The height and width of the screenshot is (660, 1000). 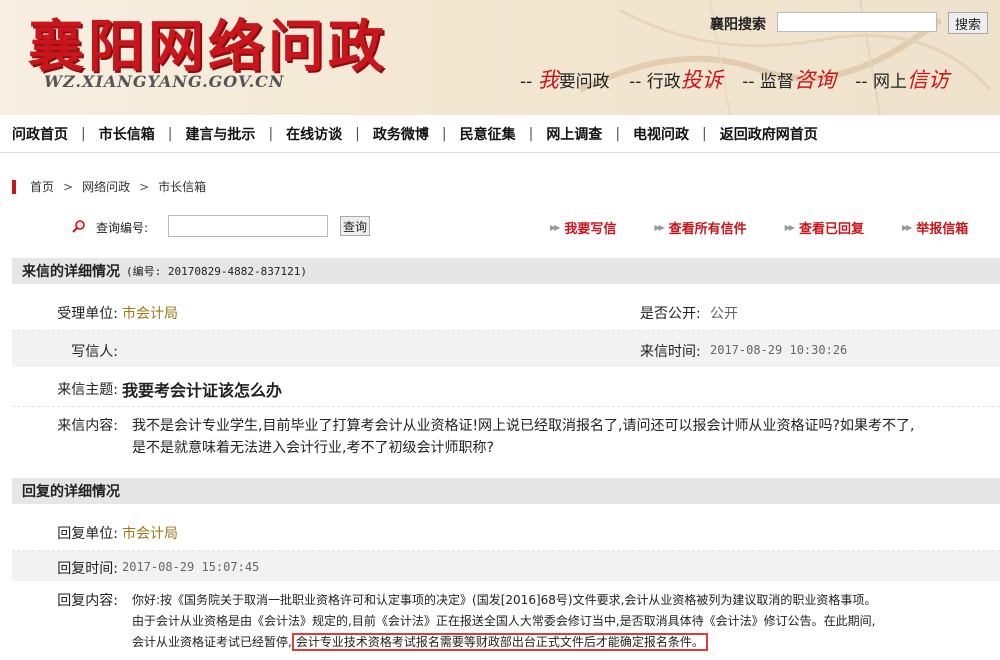 What do you see at coordinates (220, 134) in the screenshot?
I see `nav-suggestions: 建言与批示` at bounding box center [220, 134].